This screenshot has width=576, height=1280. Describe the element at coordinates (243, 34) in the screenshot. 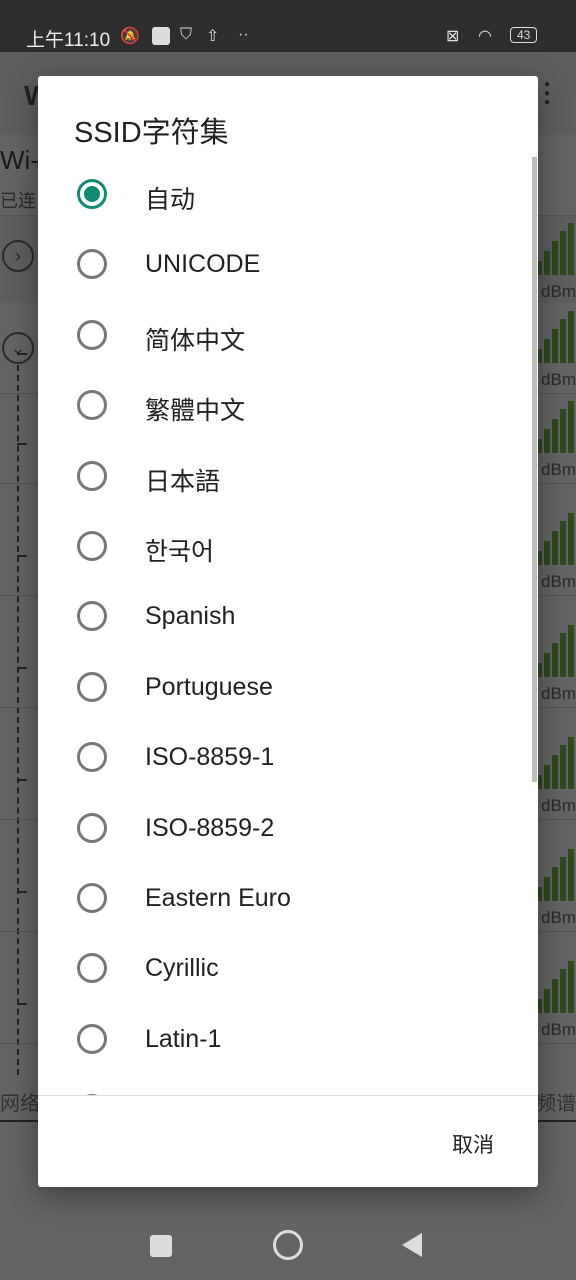

I see `more-notifications-icon: ··` at that location.